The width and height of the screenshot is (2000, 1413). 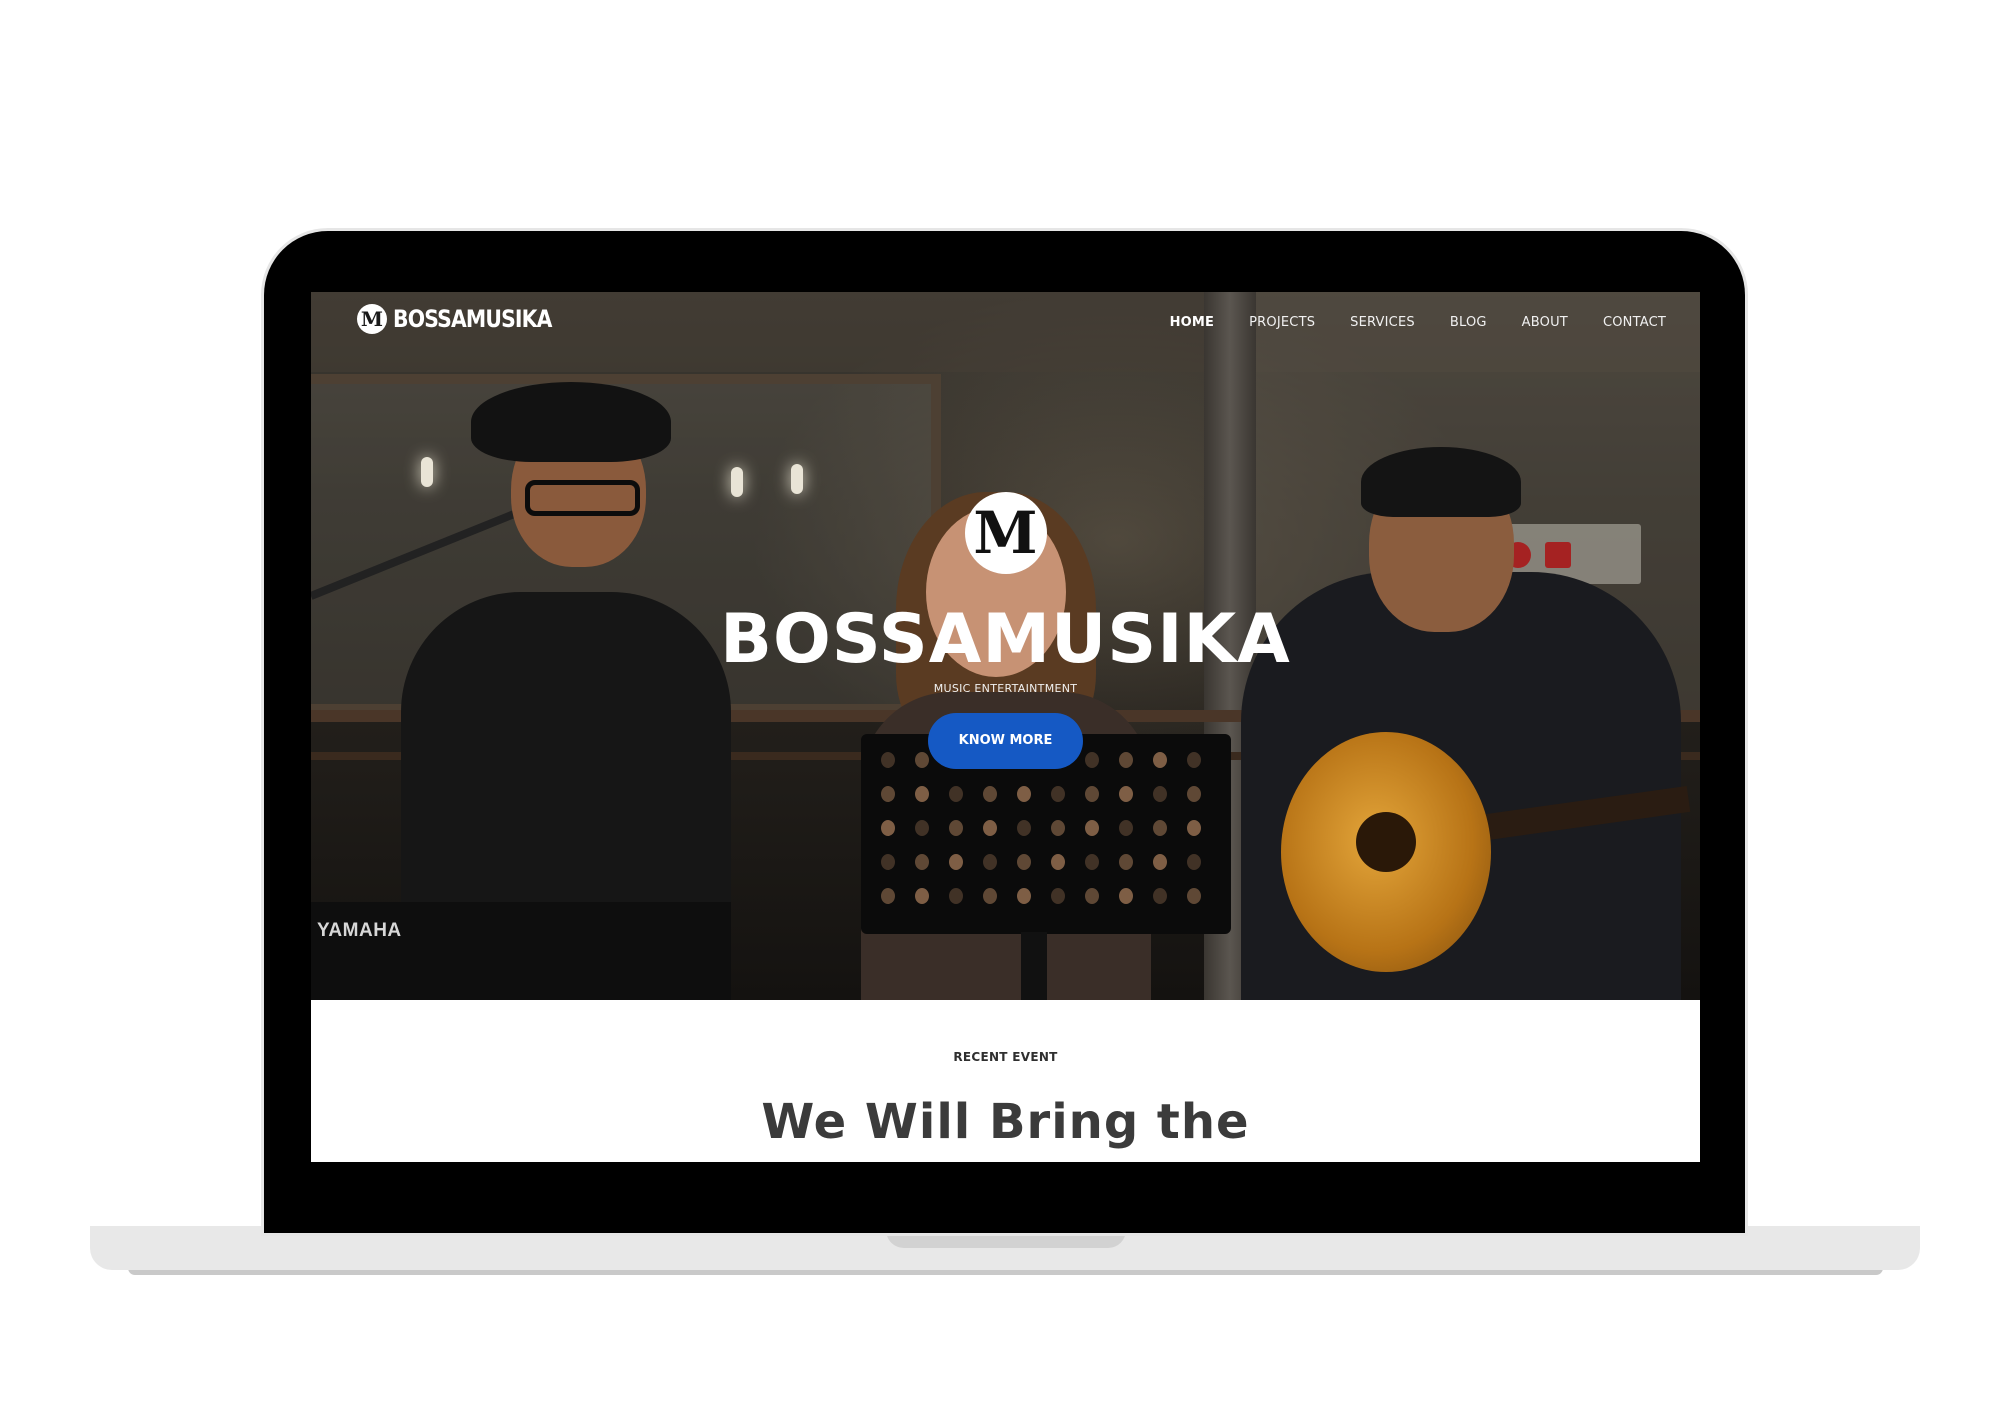 What do you see at coordinates (1192, 322) in the screenshot?
I see `nav-item-home: HOME` at bounding box center [1192, 322].